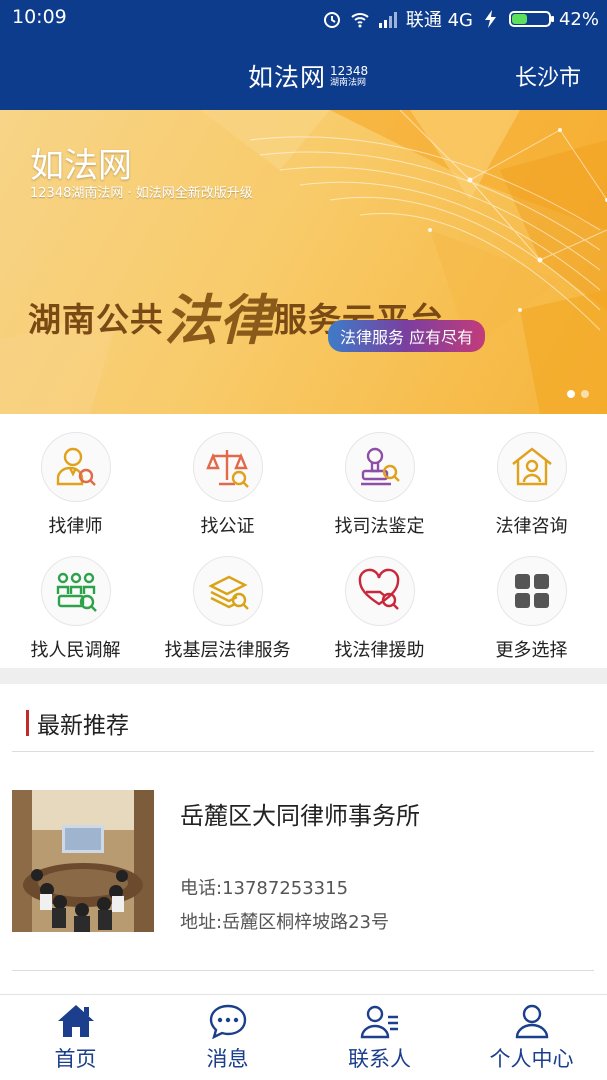 This screenshot has width=607, height=1080. Describe the element at coordinates (75, 650) in the screenshot. I see `service-label: 找人民调解` at that location.